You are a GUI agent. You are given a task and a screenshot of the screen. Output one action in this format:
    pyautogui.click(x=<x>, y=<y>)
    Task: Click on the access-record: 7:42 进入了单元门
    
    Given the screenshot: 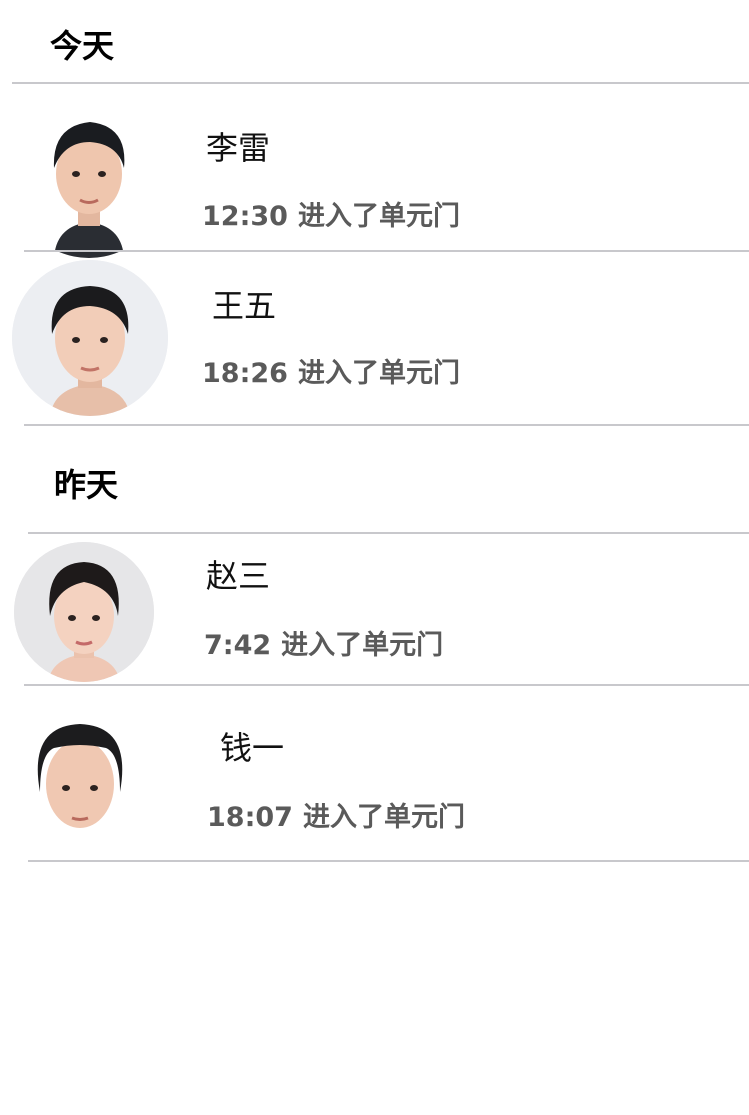 What is the action you would take?
    pyautogui.click(x=323, y=645)
    